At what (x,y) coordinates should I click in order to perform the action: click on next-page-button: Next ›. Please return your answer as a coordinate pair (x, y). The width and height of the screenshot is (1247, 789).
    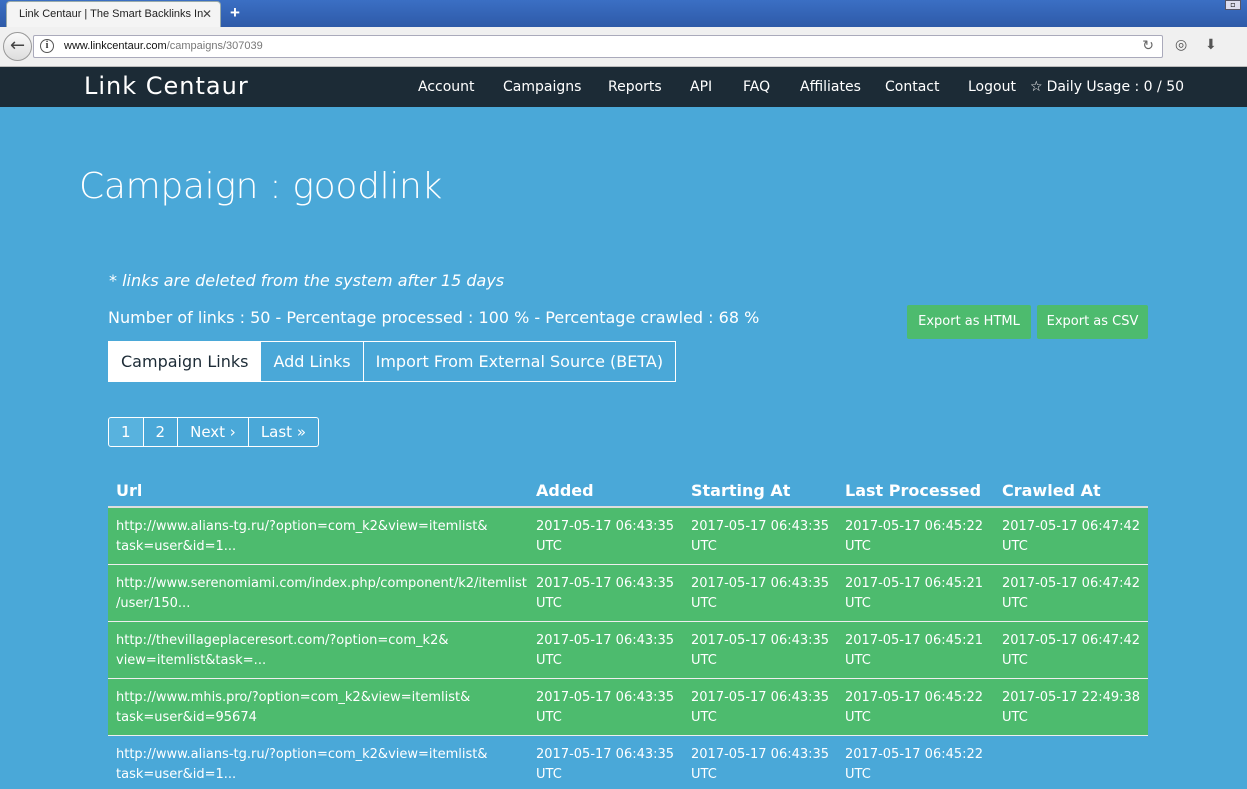
    Looking at the image, I should click on (213, 432).